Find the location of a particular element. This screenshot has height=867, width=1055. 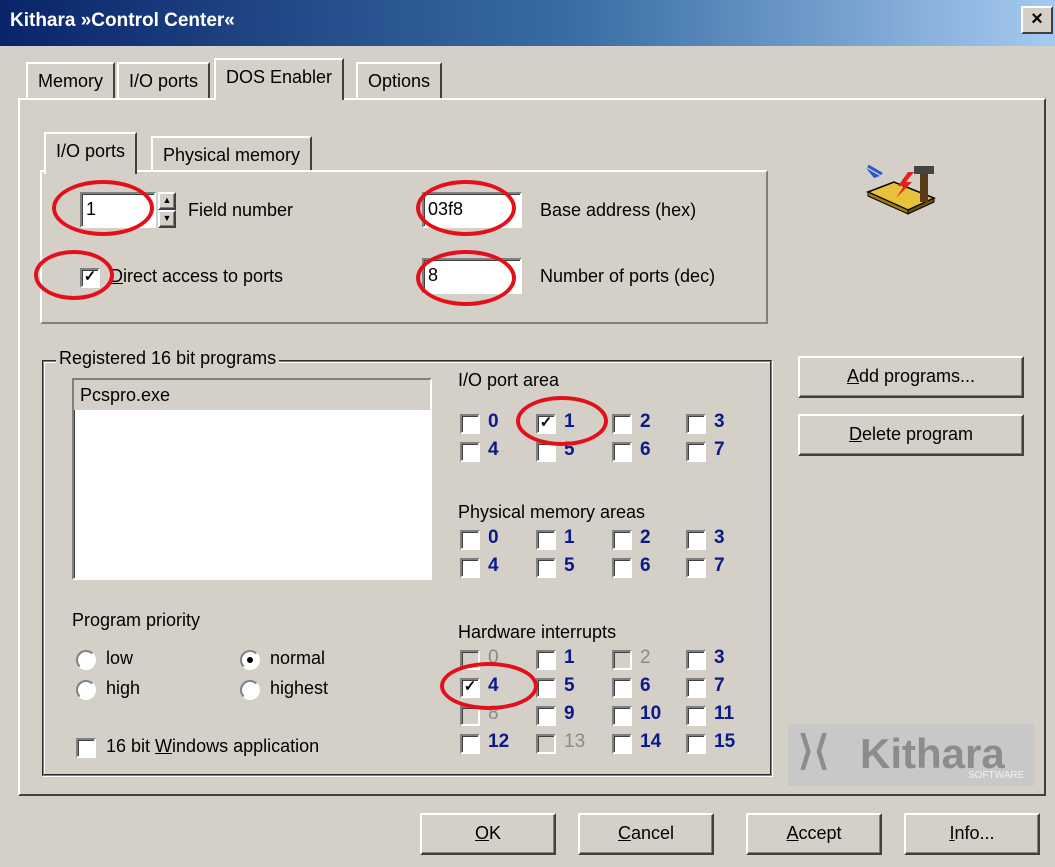

io-port-label-2: 2 is located at coordinates (645, 421).